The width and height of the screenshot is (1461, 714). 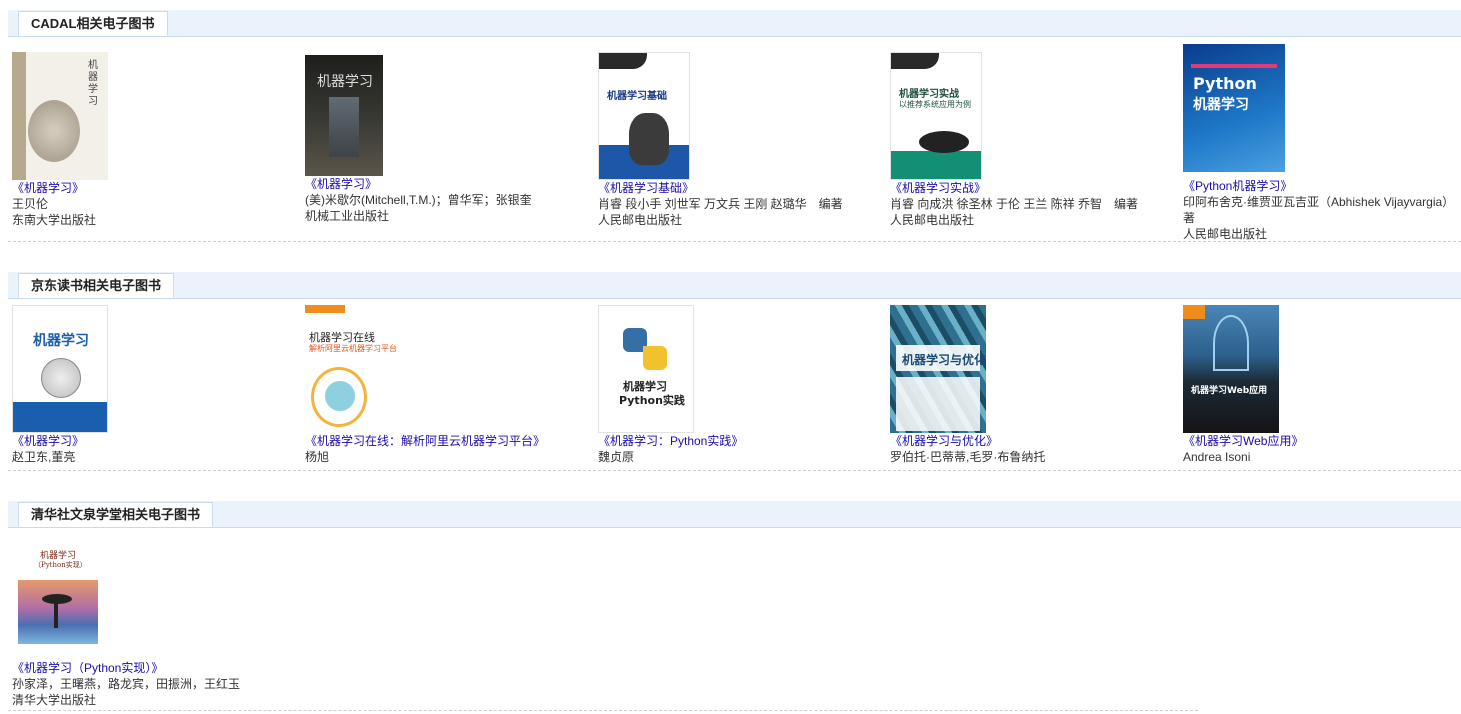 What do you see at coordinates (157, 668) in the screenshot?
I see `book-title-link: 《机器学习（Python实现）》` at bounding box center [157, 668].